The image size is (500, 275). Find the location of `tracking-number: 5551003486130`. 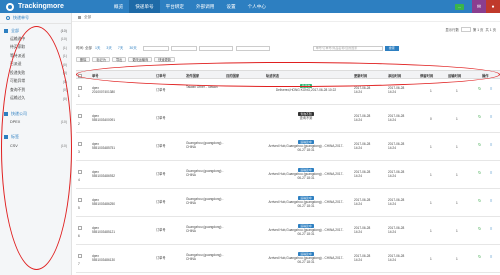

tracking-number: 5551003486130 is located at coordinates (117, 260).